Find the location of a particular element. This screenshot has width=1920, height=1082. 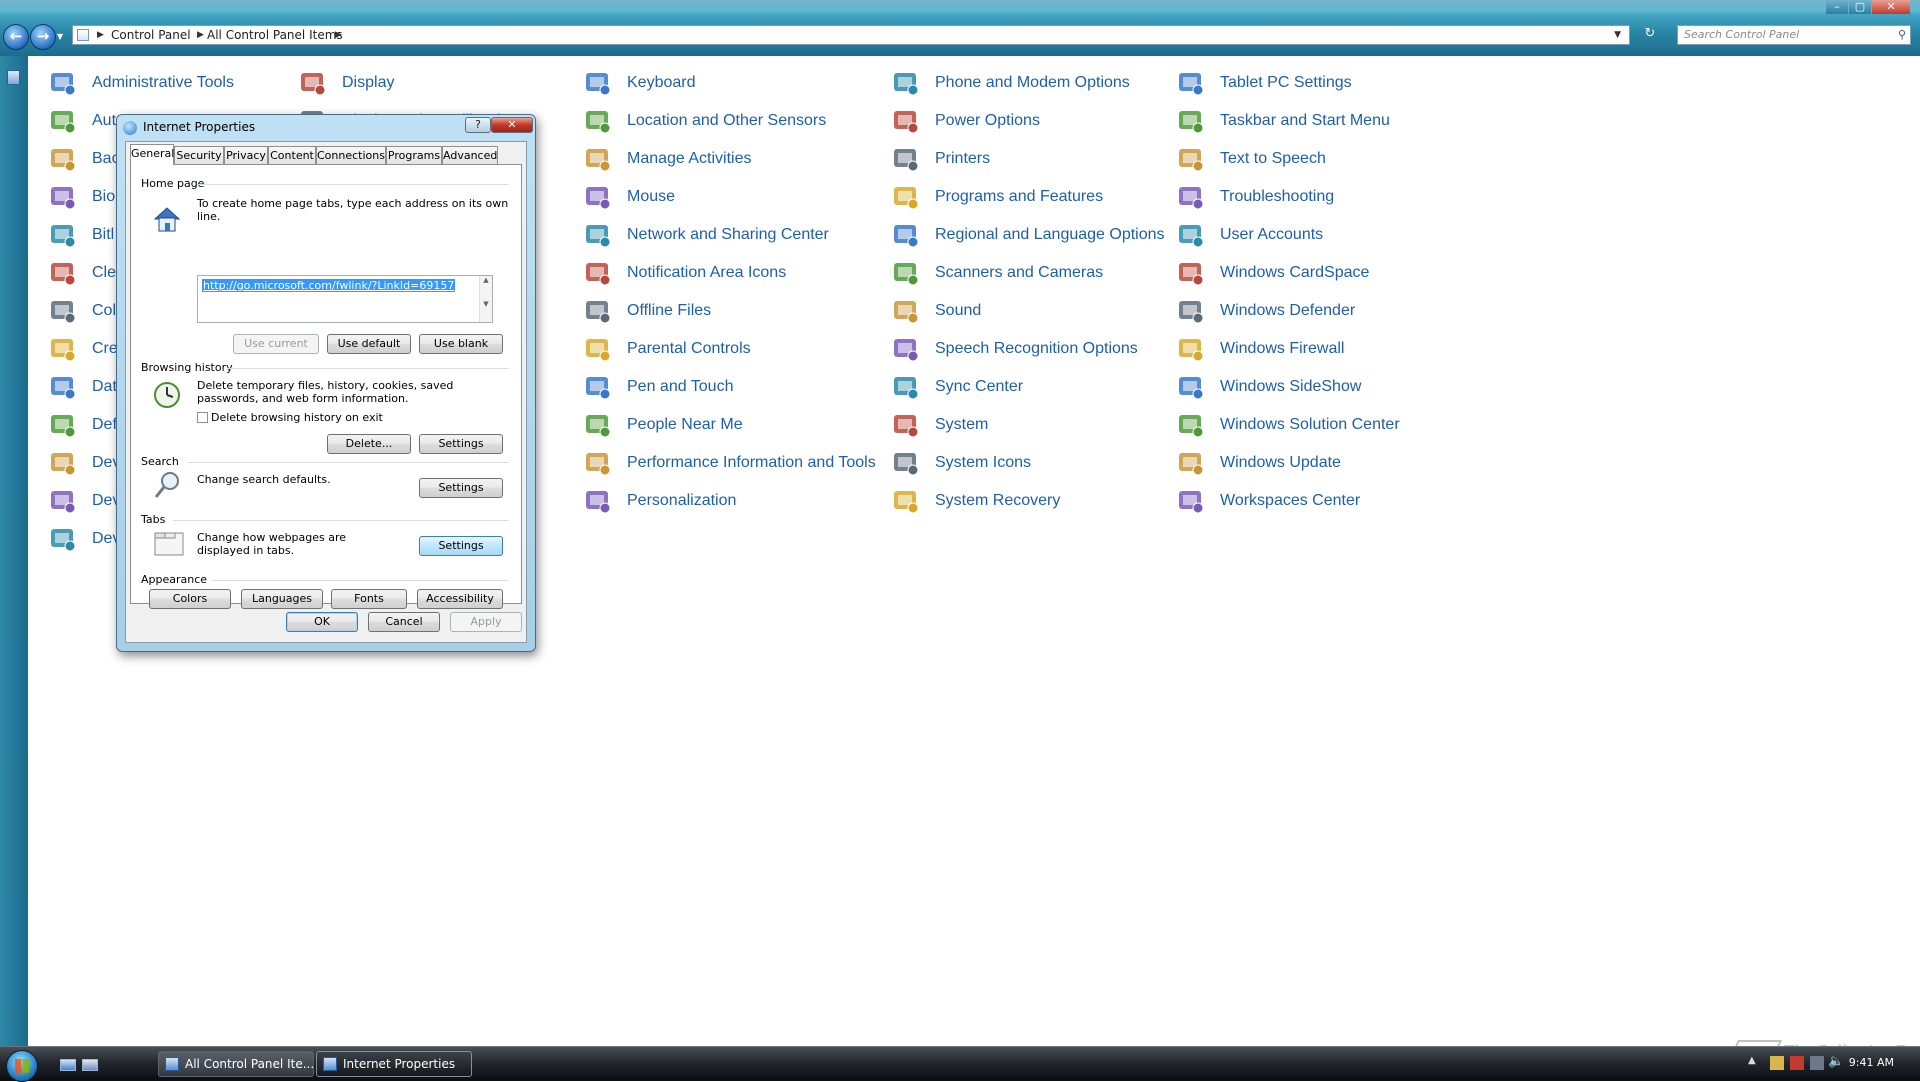

control-panel-item-label: Programs and Features is located at coordinates (1019, 197).